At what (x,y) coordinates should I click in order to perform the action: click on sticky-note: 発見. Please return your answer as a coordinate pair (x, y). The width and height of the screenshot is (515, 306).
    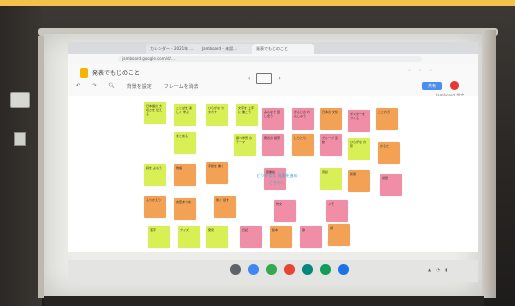
    Looking at the image, I should click on (217, 237).